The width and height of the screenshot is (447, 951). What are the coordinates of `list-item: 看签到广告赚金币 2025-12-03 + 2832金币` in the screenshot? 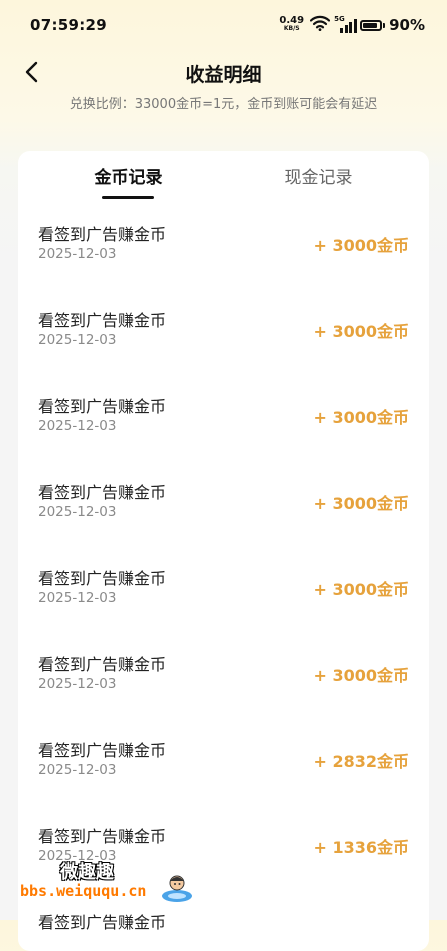 It's located at (223, 762).